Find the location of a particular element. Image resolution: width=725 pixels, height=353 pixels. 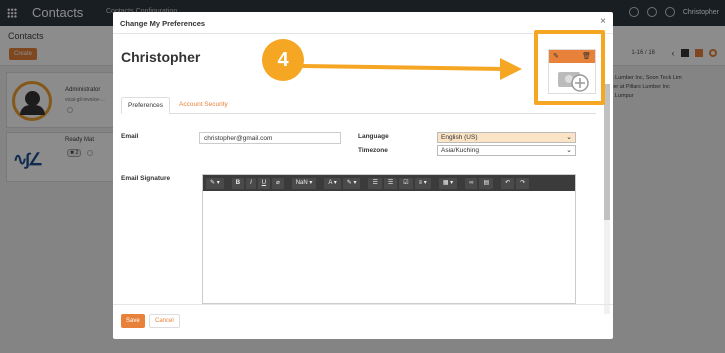

ordered-list-button: ☰ is located at coordinates (390, 183).